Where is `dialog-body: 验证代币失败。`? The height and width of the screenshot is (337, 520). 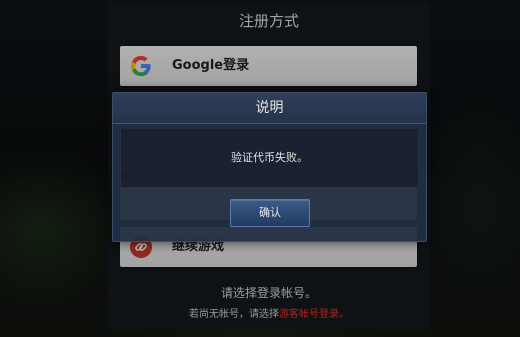
dialog-body: 验证代币失败。 is located at coordinates (269, 158).